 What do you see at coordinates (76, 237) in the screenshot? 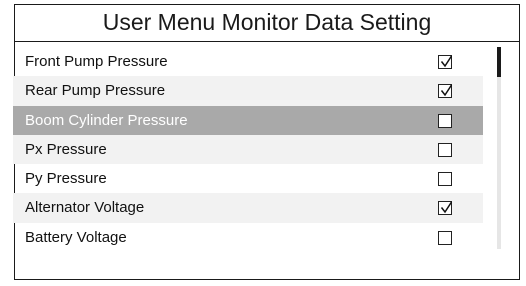
I see `list-item-label: Battery Voltage` at bounding box center [76, 237].